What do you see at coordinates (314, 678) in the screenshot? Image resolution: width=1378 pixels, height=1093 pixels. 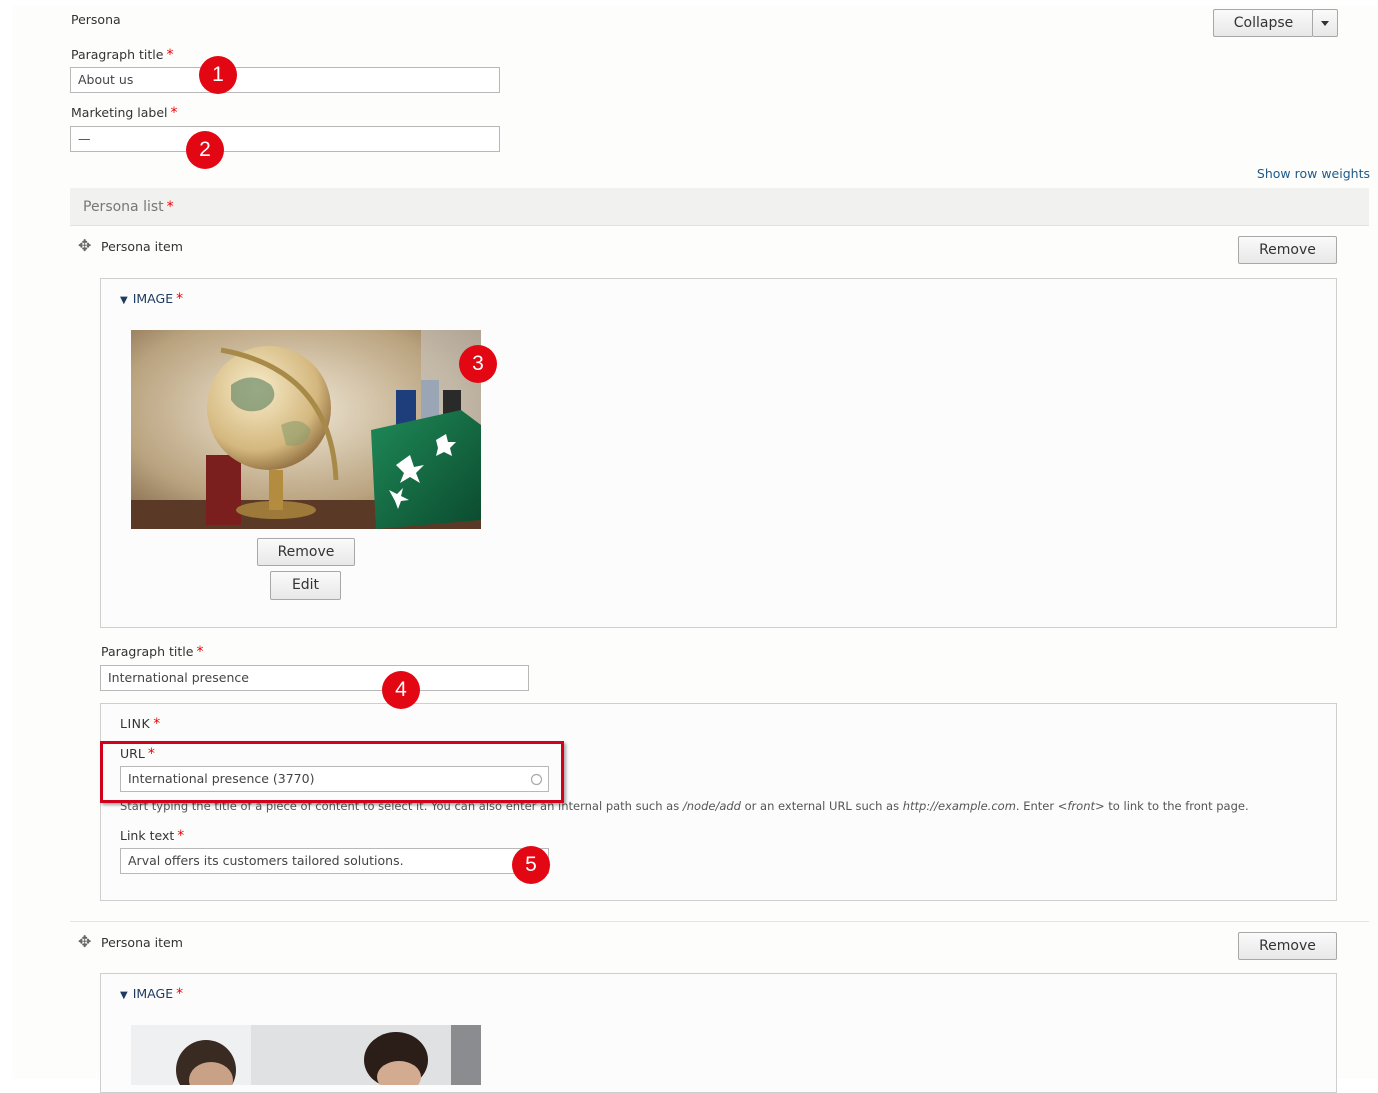 I see `item-paragraph-title-input: International presence` at bounding box center [314, 678].